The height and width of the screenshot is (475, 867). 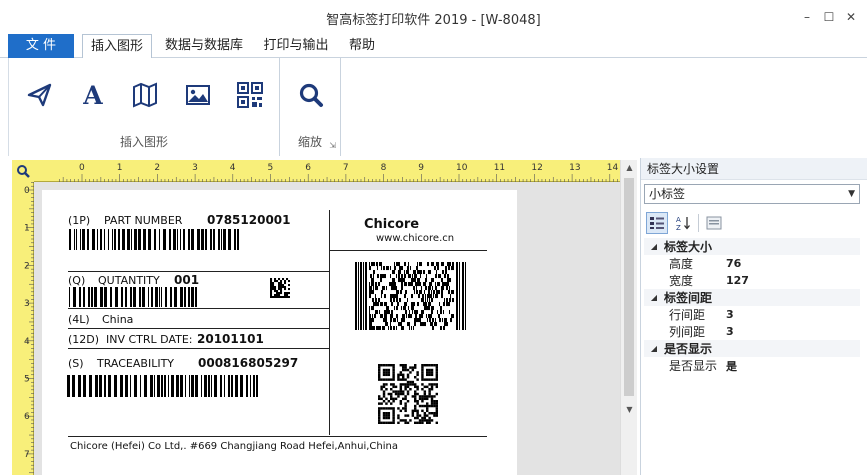 What do you see at coordinates (362, 46) in the screenshot?
I see `tab-help: 帮助` at bounding box center [362, 46].